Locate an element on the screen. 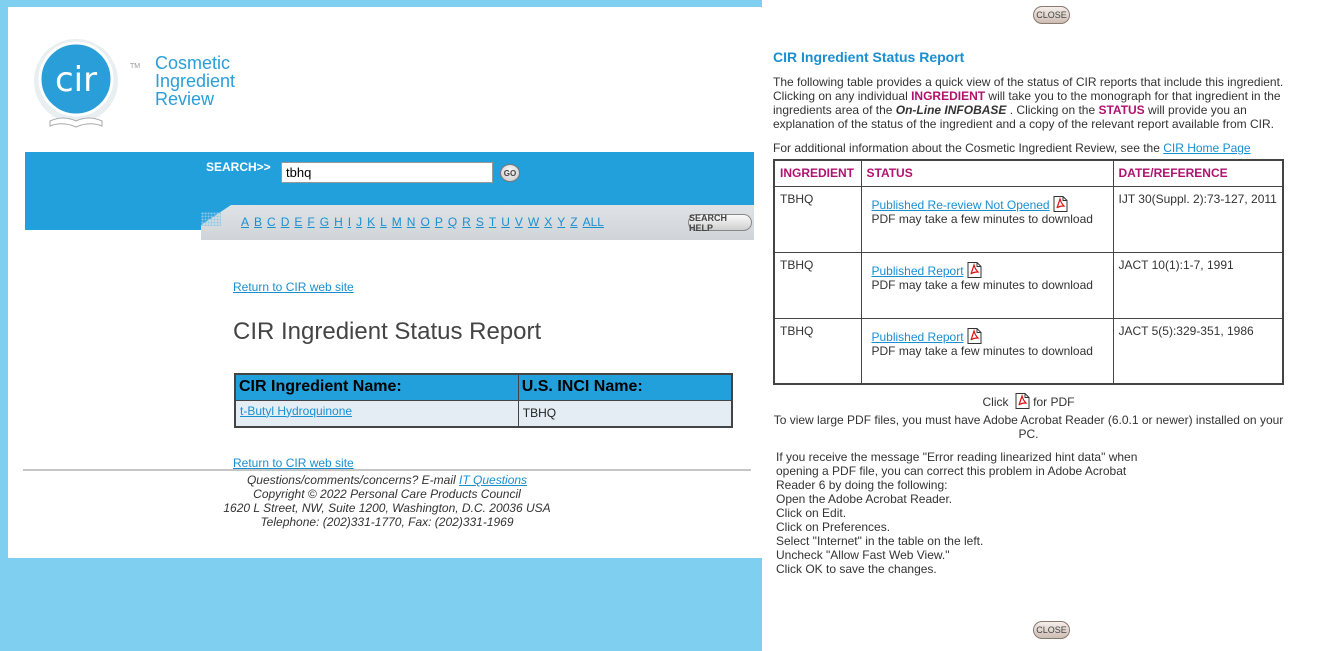 The height and width of the screenshot is (651, 1335). cir-logo: cir TM Cosmetic Ingredient Review is located at coordinates (133, 85).